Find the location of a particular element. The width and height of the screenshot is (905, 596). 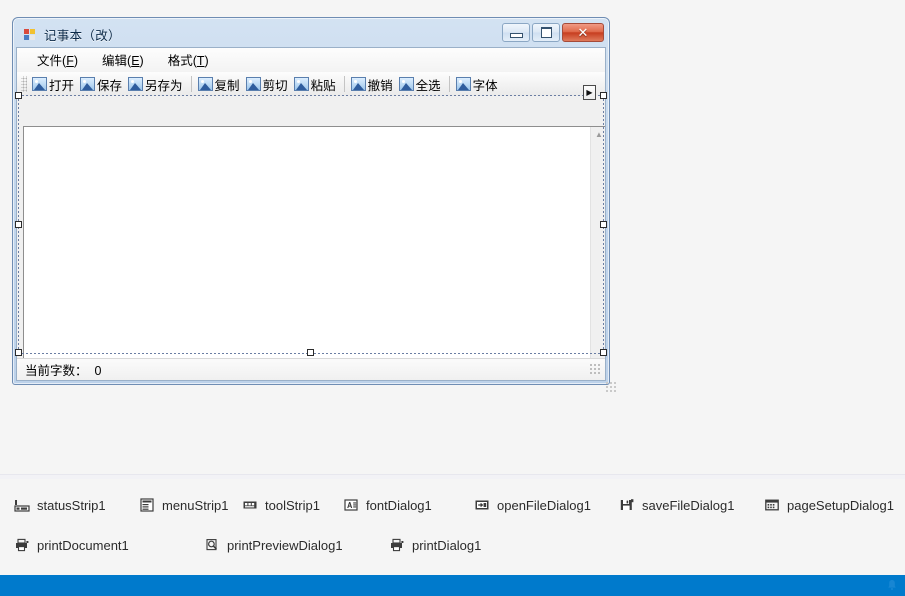

menu-item-format-text: 格式 is located at coordinates (180, 61).